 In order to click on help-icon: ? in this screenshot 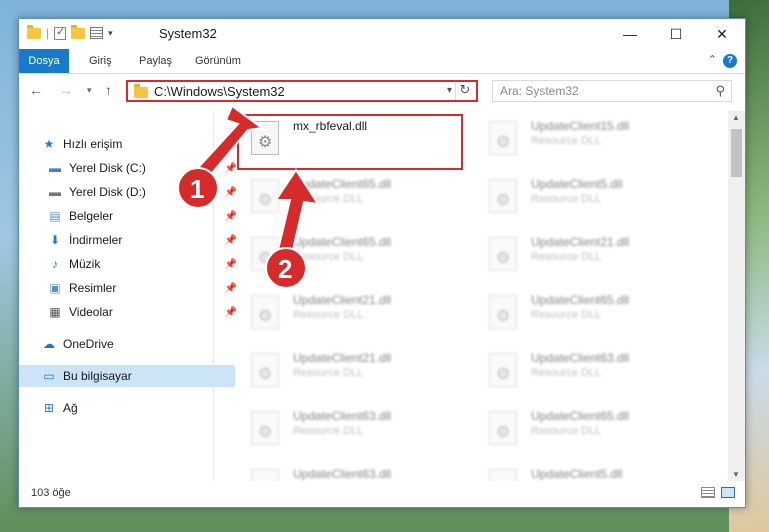, I will do `click(730, 61)`.